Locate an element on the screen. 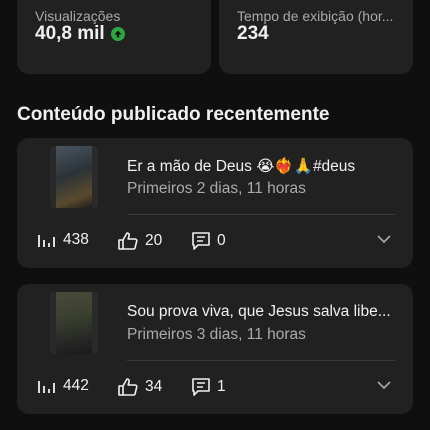 The image size is (430, 430). views-value: 40,8 mil is located at coordinates (70, 33).